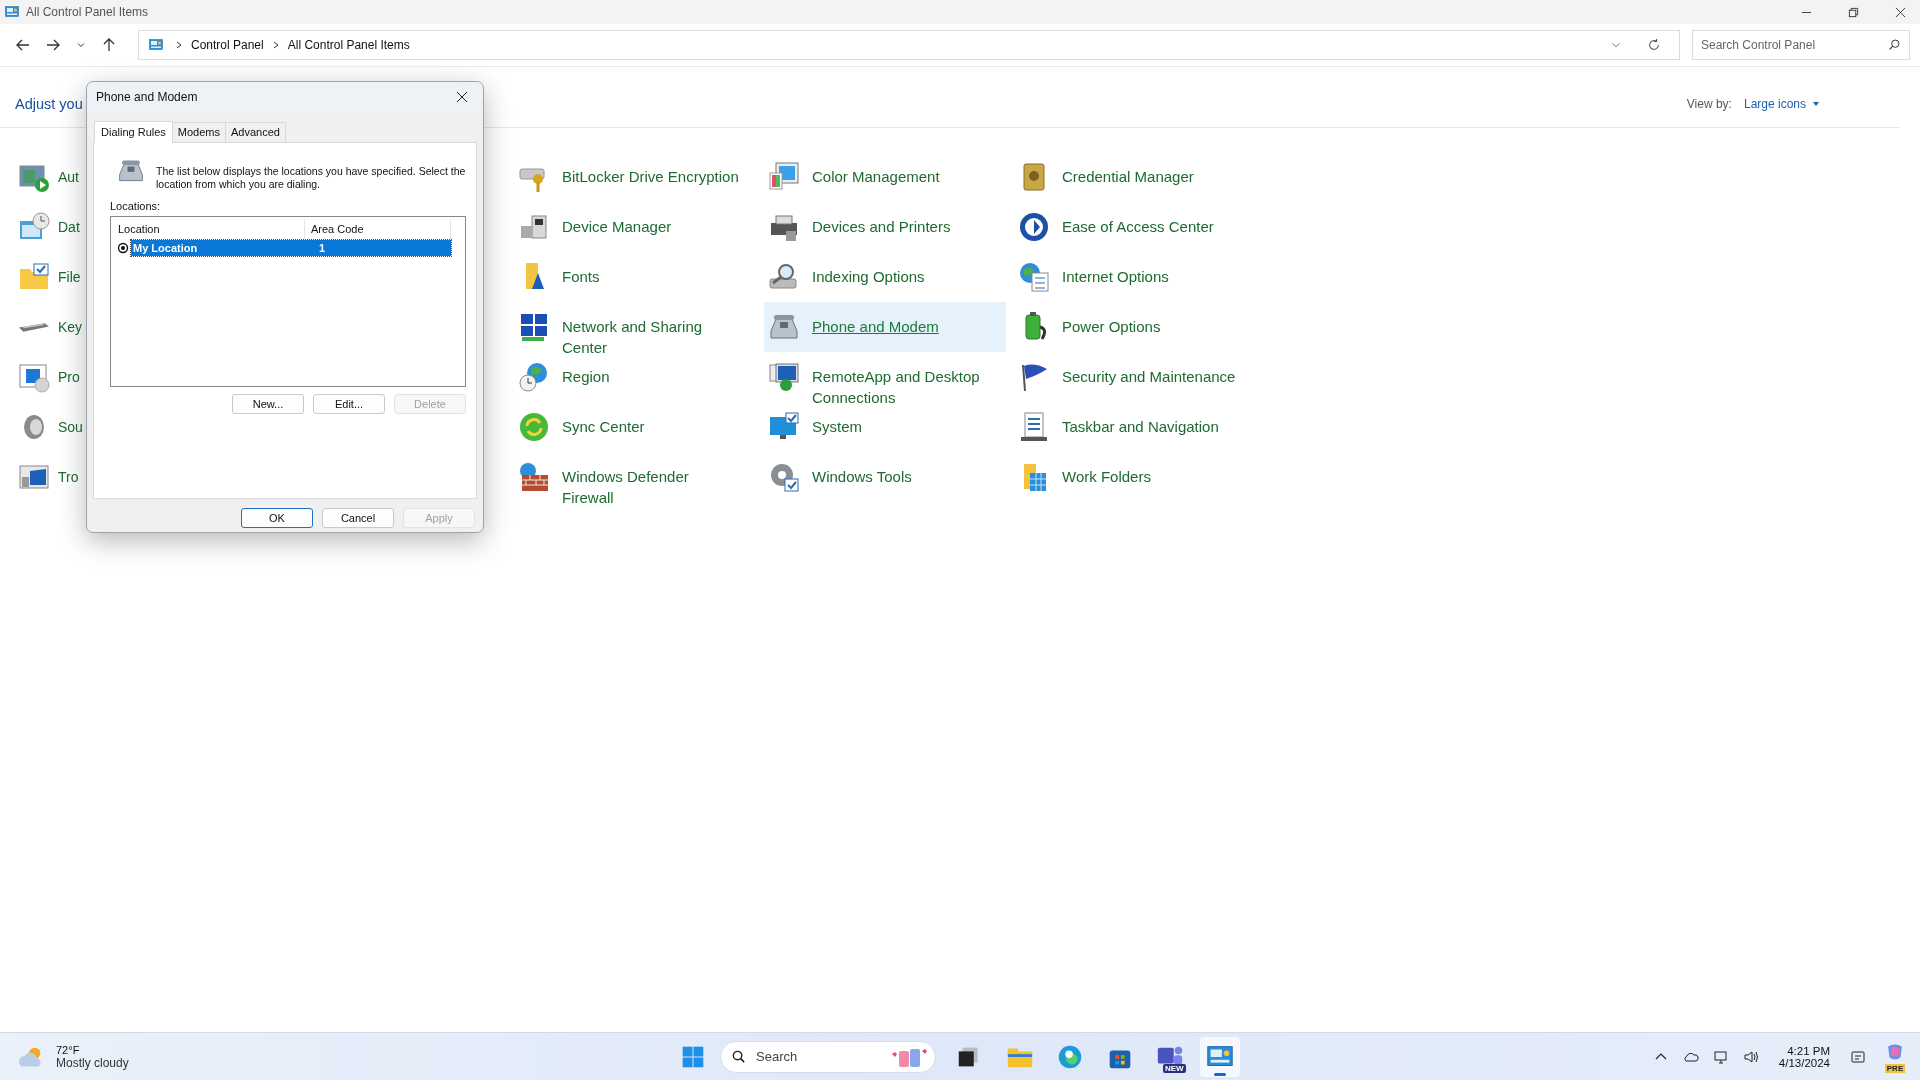 Image resolution: width=1920 pixels, height=1080 pixels. What do you see at coordinates (358, 518) in the screenshot?
I see `dialog-button: Cancel` at bounding box center [358, 518].